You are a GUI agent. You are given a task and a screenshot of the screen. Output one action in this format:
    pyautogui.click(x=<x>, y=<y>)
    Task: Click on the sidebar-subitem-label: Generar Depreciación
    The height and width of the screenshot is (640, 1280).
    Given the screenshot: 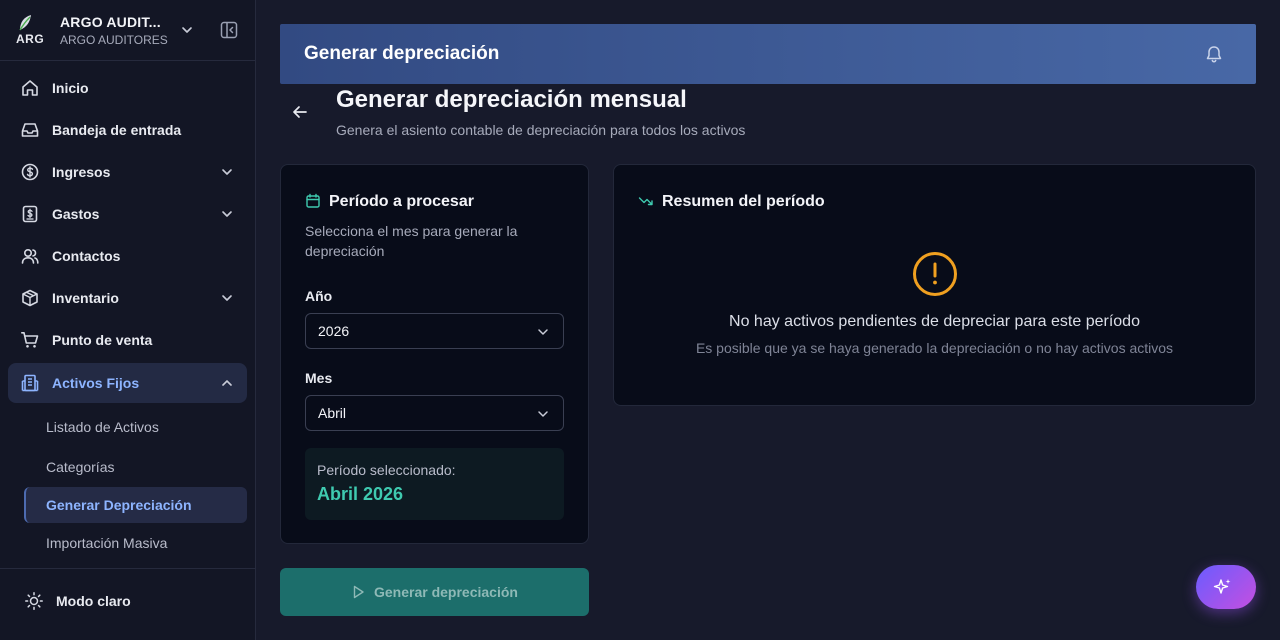 What is the action you would take?
    pyautogui.click(x=119, y=505)
    